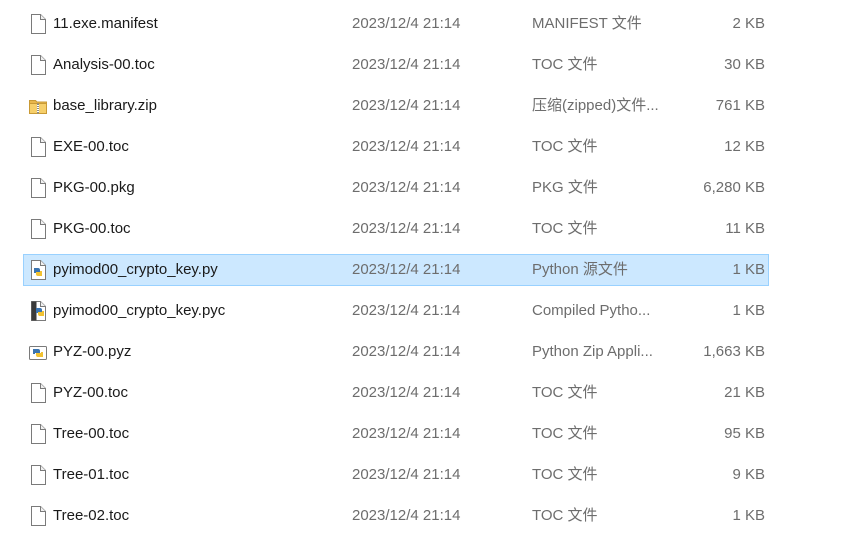 This screenshot has width=852, height=538. Describe the element at coordinates (91, 515) in the screenshot. I see `file-name: Tree-02.toc` at that location.